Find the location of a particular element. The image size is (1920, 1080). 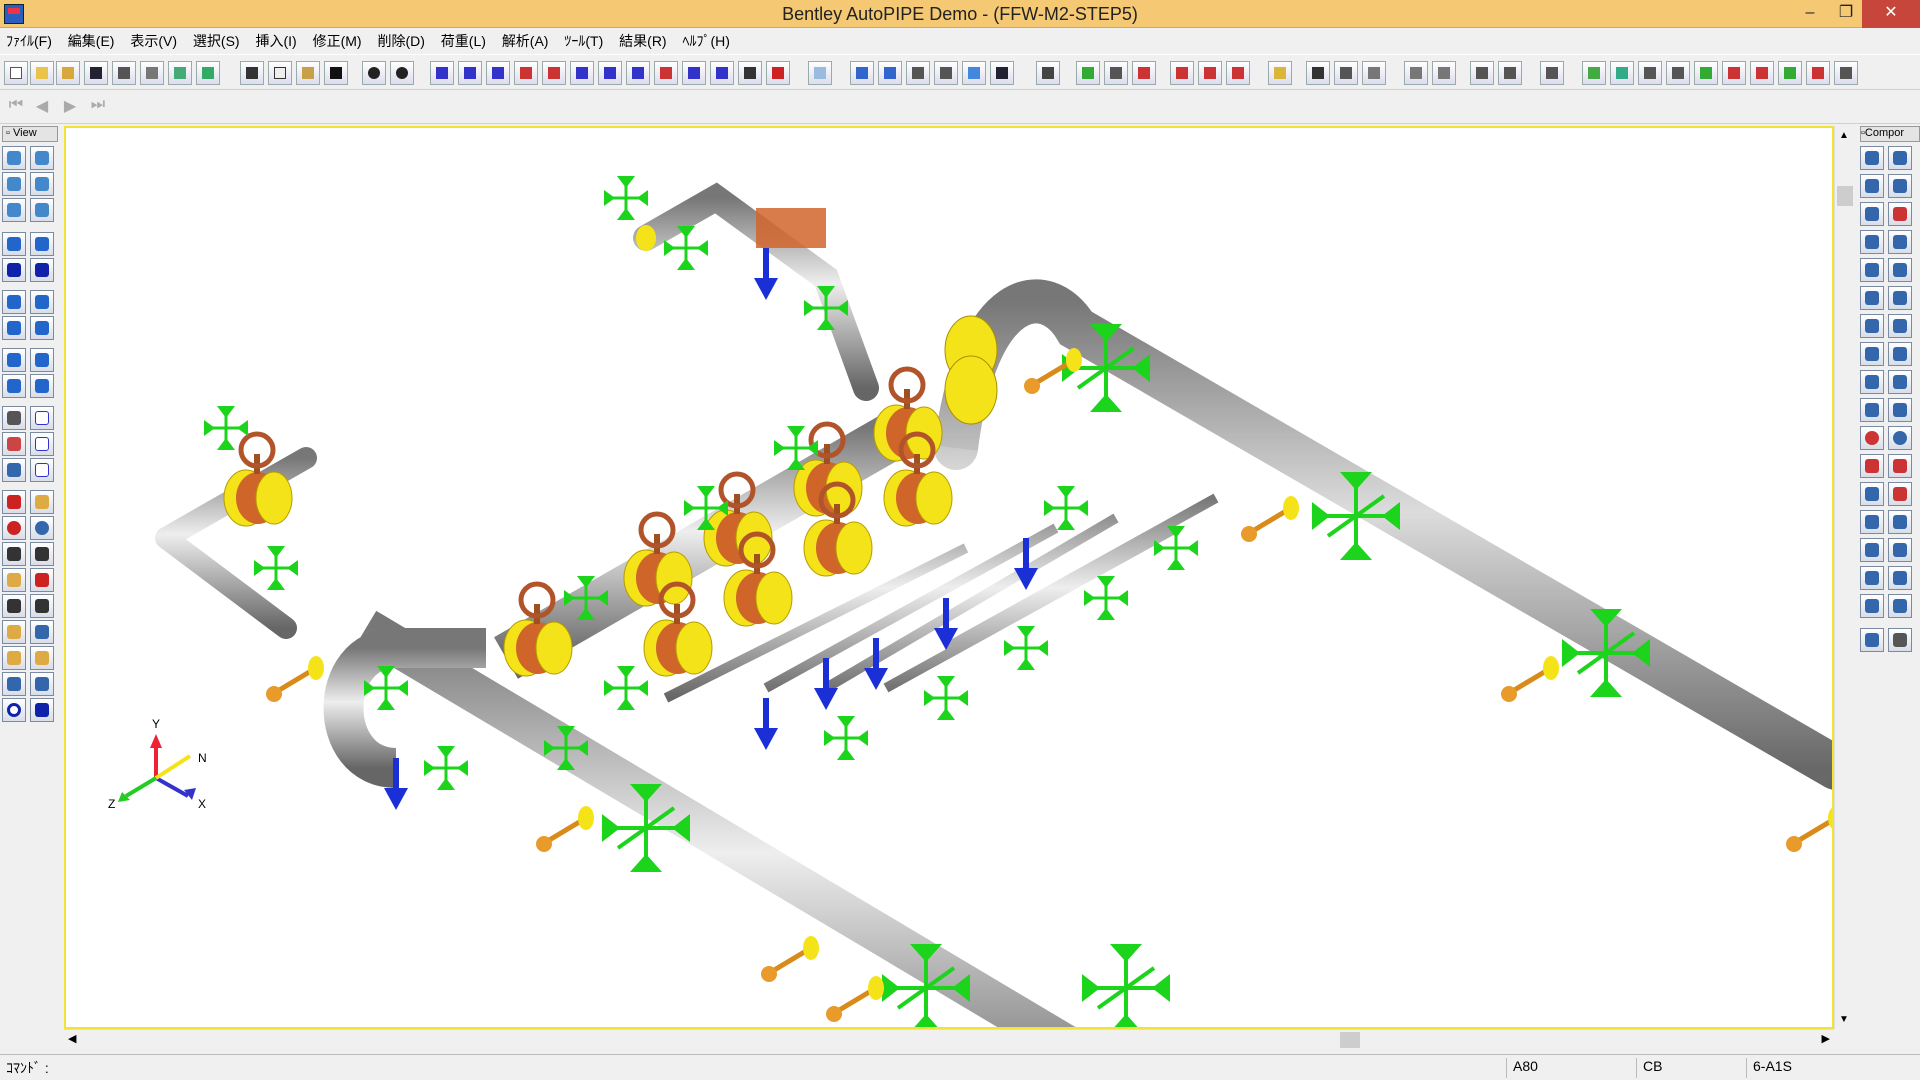

pipe-component-icon is located at coordinates (1872, 158).